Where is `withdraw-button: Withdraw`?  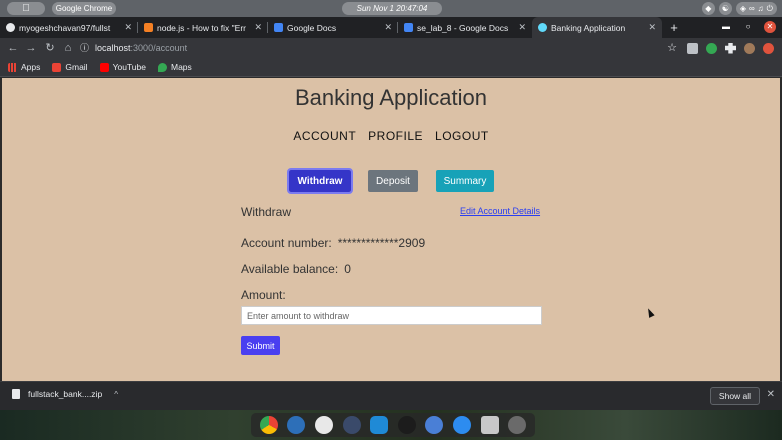 withdraw-button: Withdraw is located at coordinates (320, 181).